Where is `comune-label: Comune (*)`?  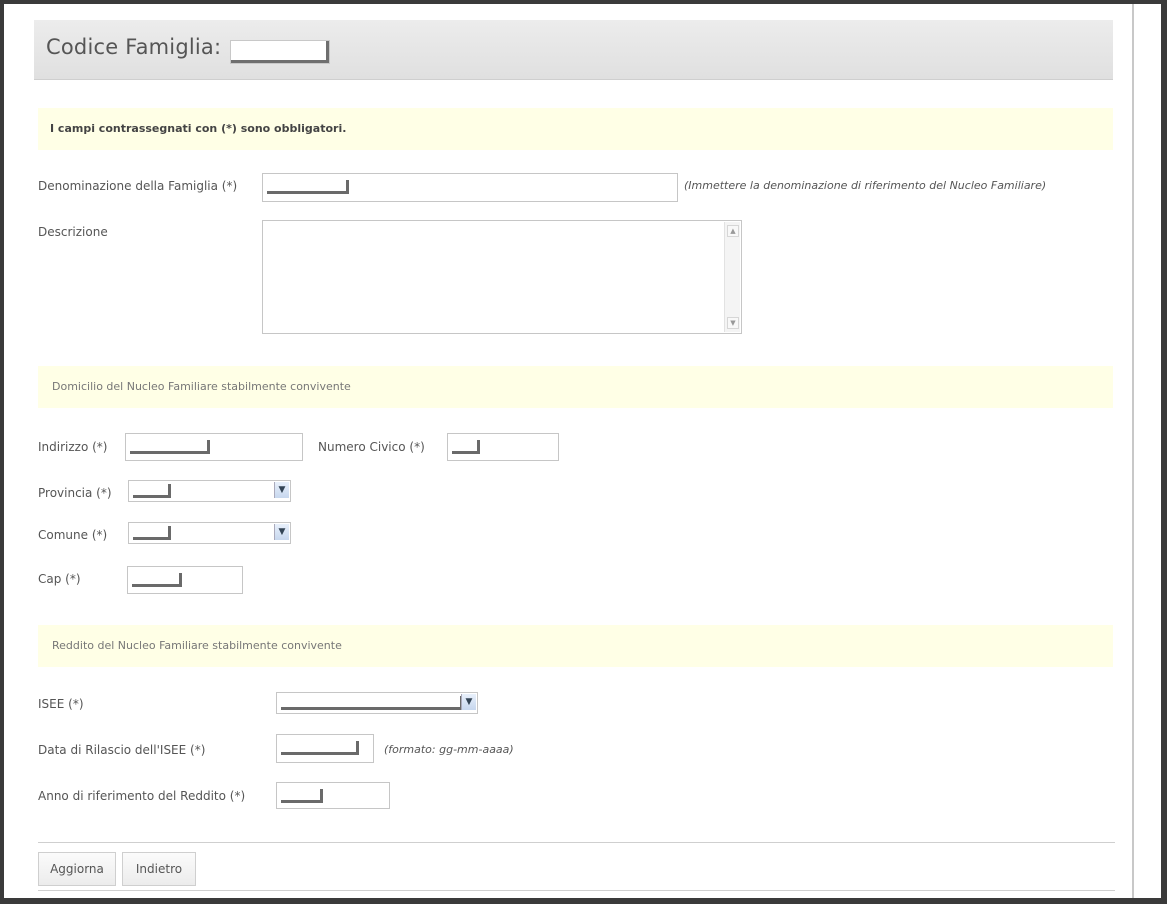
comune-label: Comune (*) is located at coordinates (73, 535).